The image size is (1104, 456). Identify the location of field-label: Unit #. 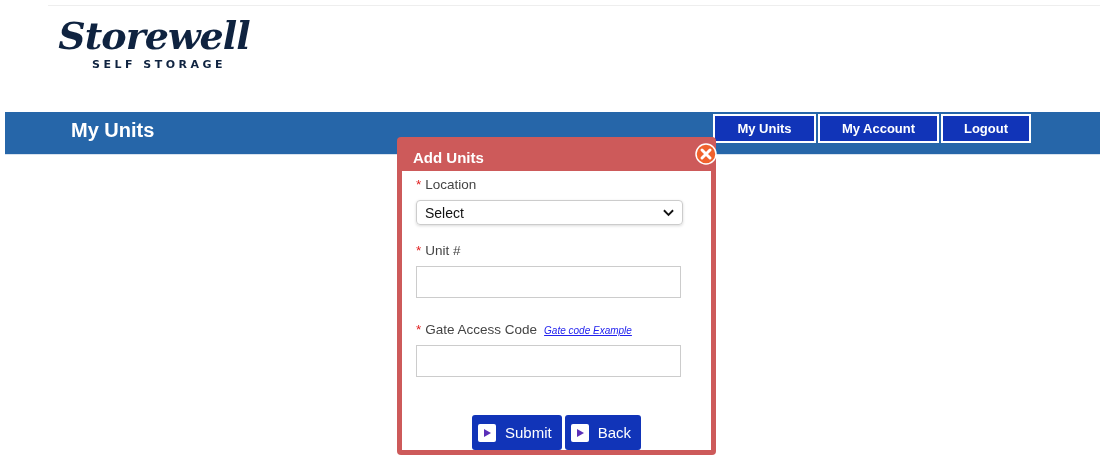
(443, 250).